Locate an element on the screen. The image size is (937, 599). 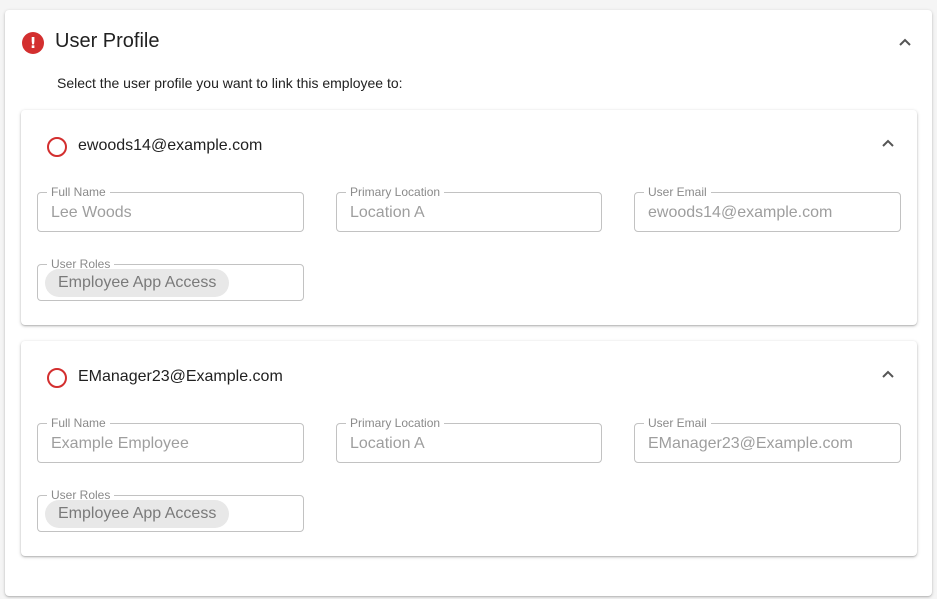
field-value: EManager23@Example.com is located at coordinates (750, 443).